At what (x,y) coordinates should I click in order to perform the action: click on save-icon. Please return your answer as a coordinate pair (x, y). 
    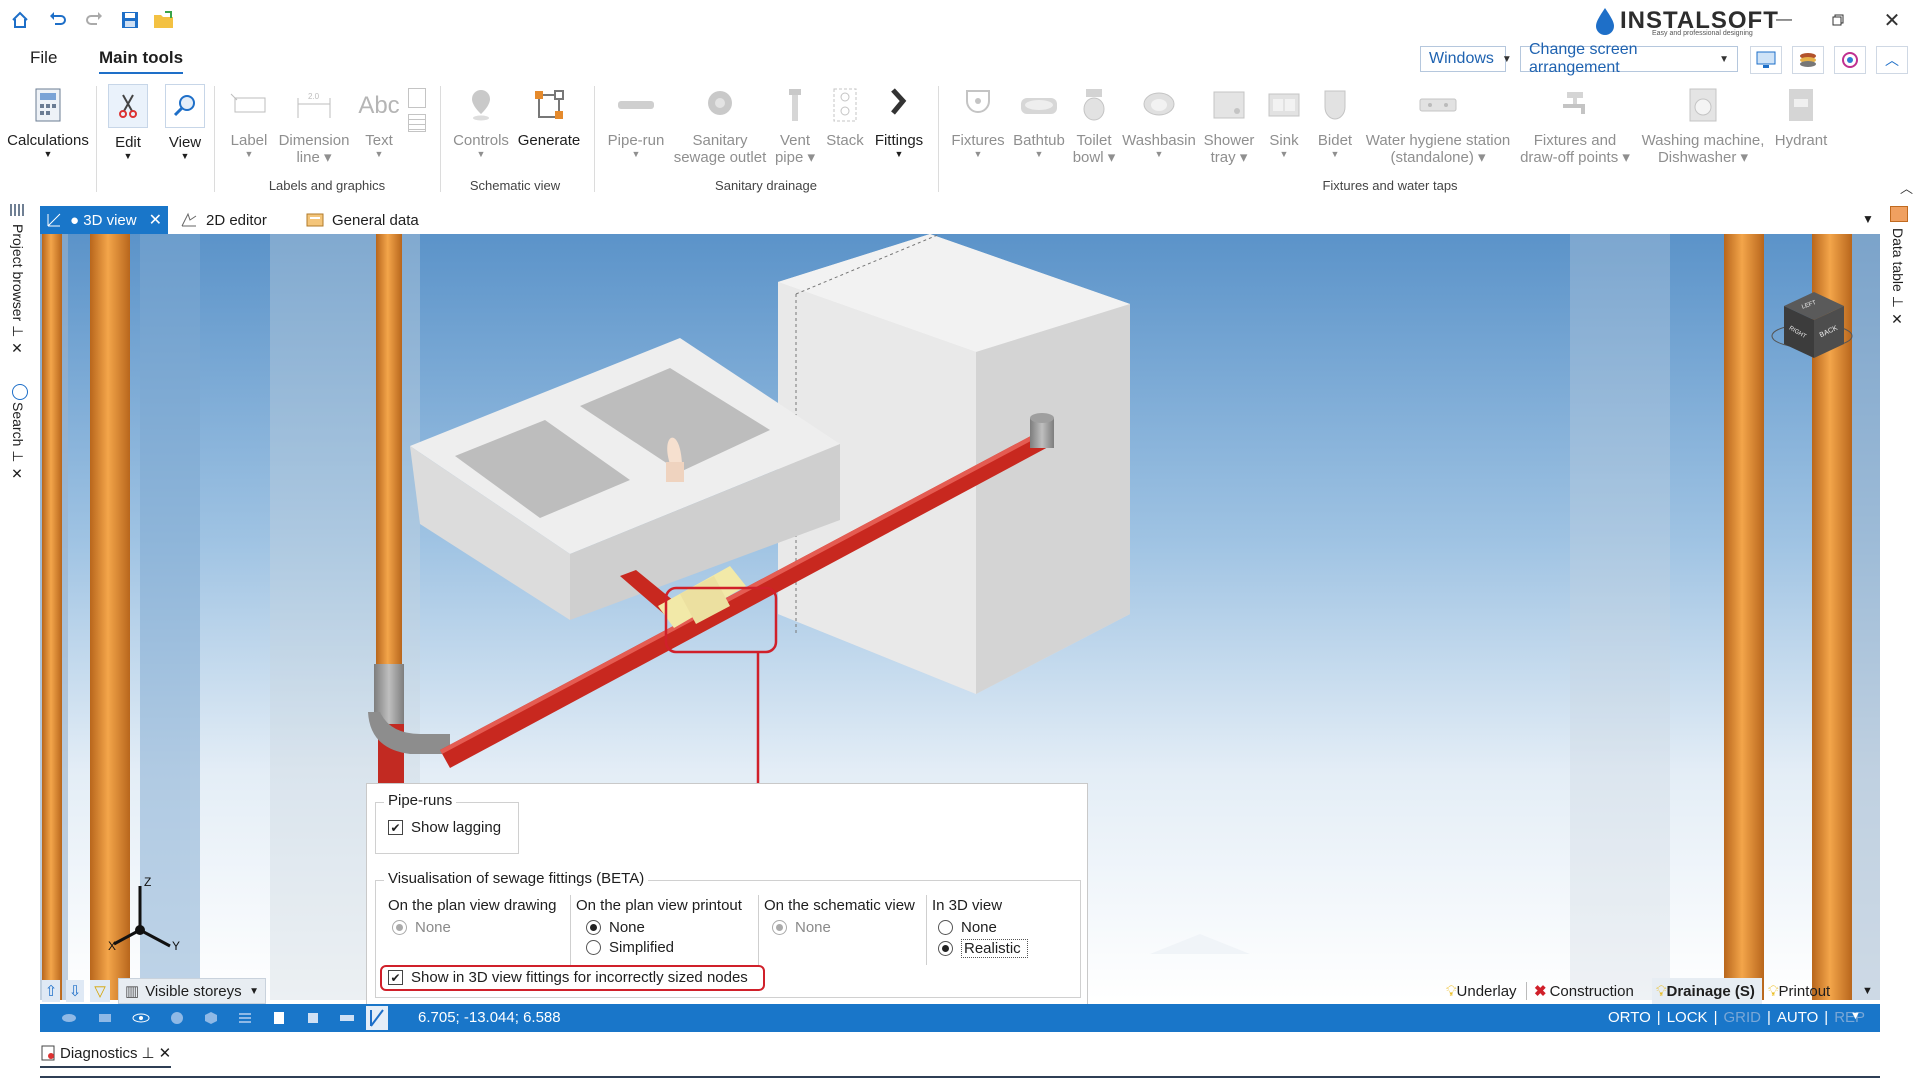
    Looking at the image, I should click on (130, 20).